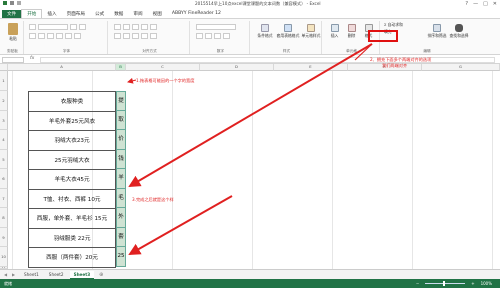 The height and width of the screenshot is (288, 500). I want to click on row-header-1: 1, so click(4, 81).